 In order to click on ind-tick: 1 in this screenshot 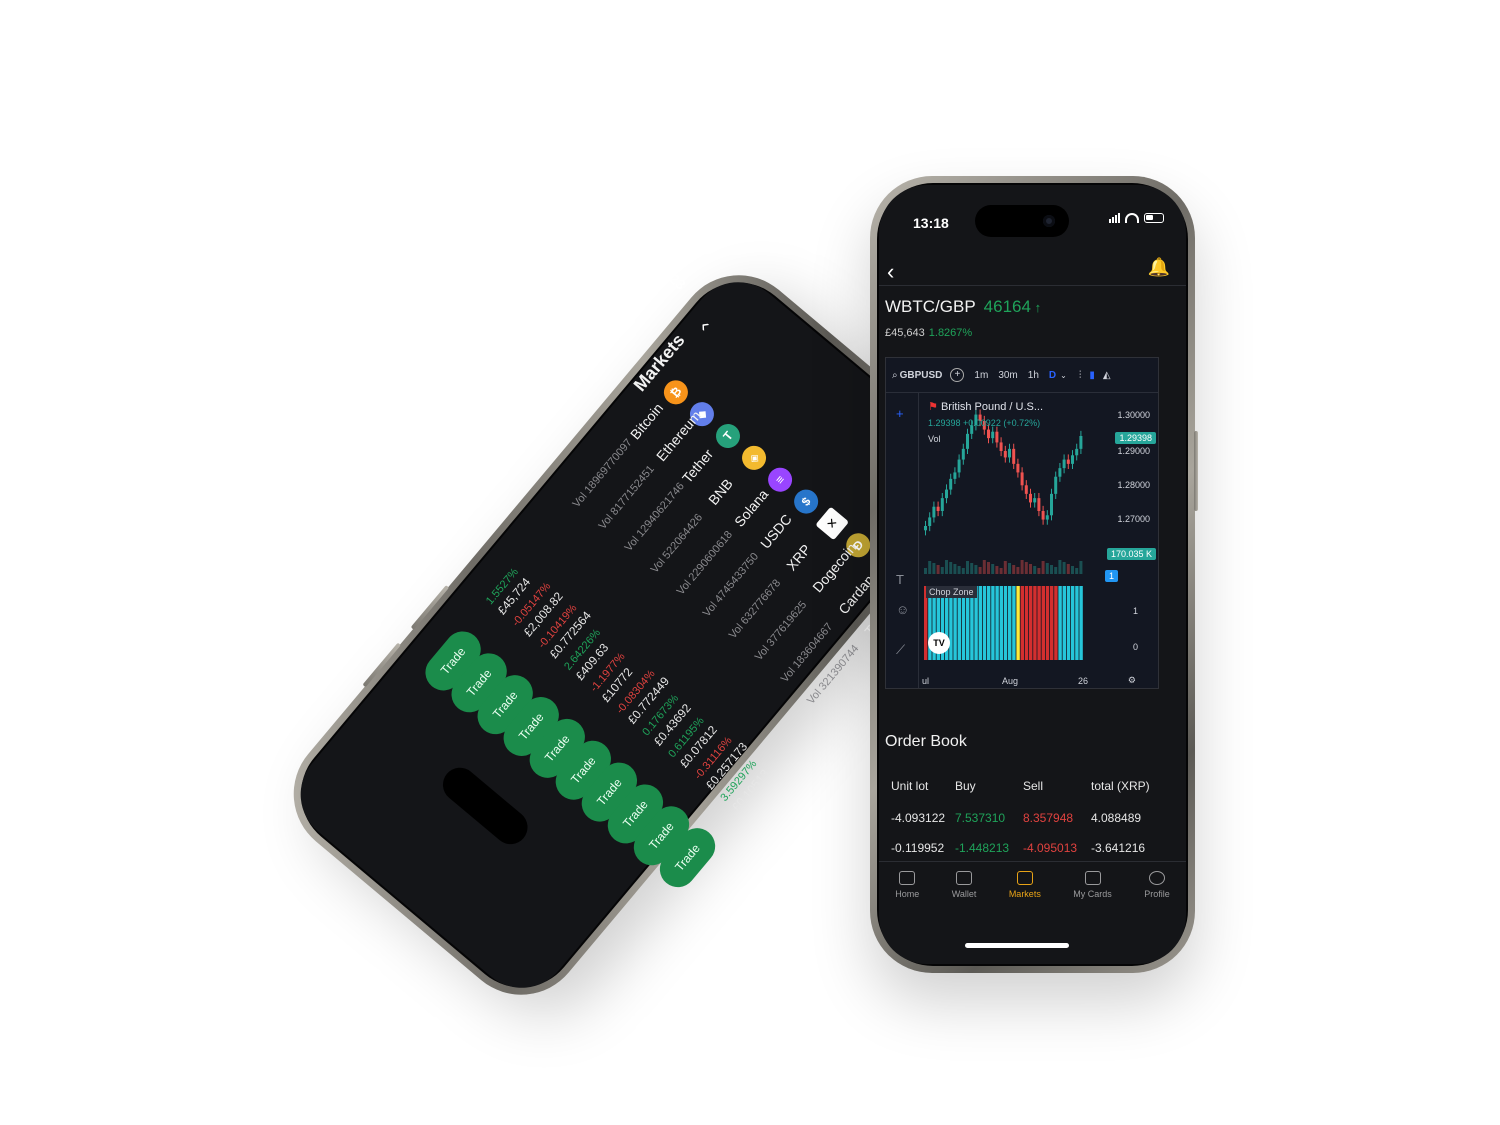, I will do `click(1135, 611)`.